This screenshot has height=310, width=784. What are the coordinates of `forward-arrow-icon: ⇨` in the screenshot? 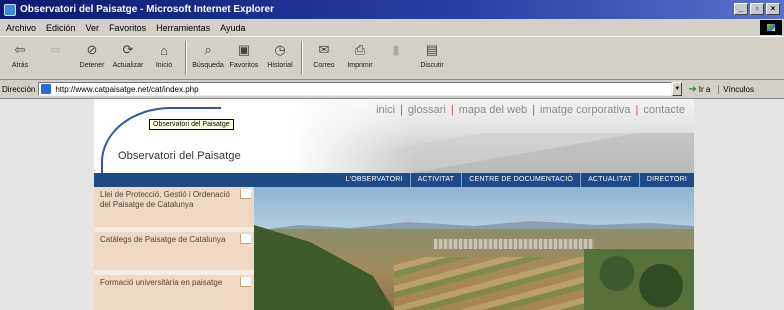 It's located at (56, 49).